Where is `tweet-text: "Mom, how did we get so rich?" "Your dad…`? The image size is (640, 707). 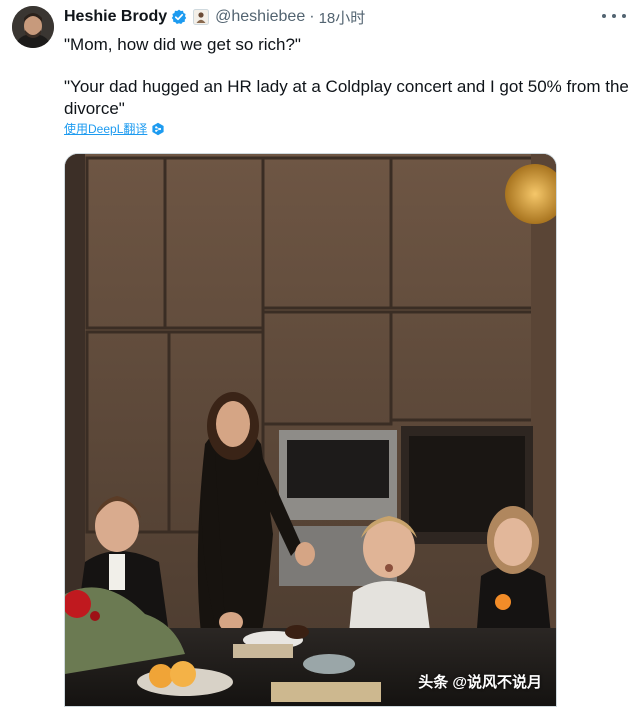
tweet-text: "Mom, how did we get so rich?" "Your dad… is located at coordinates (346, 77).